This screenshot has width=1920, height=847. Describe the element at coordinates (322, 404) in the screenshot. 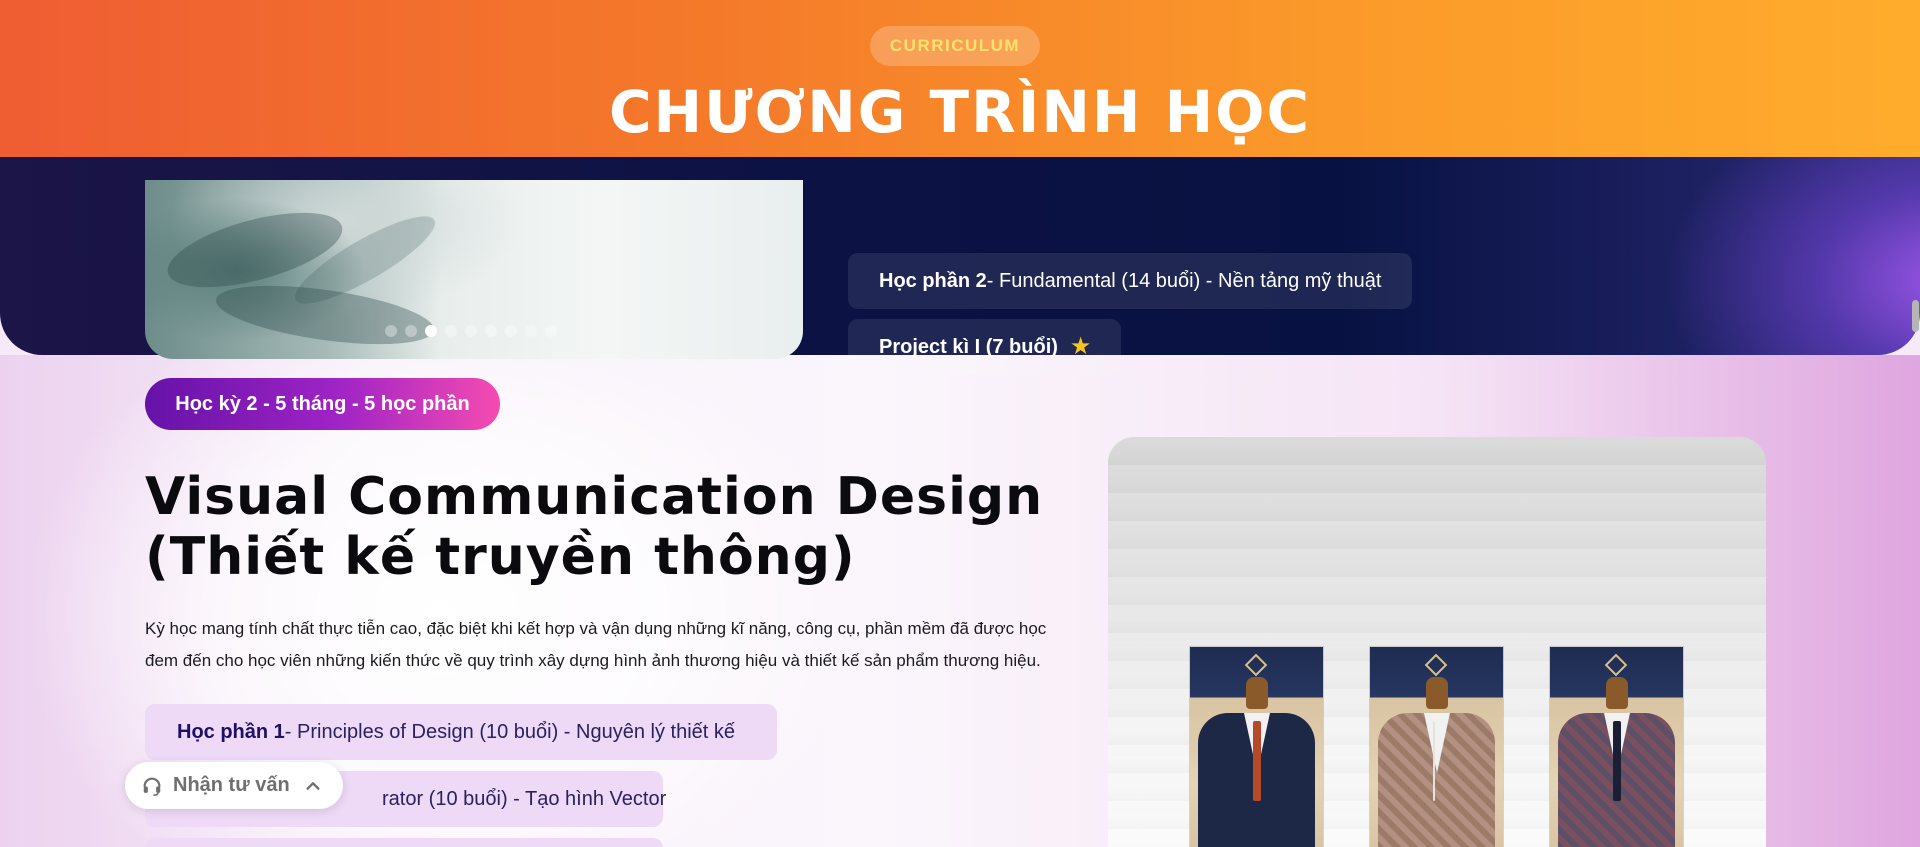

I see `term2-badge: Học kỳ 2 - 5 tháng - 5 học phần` at that location.